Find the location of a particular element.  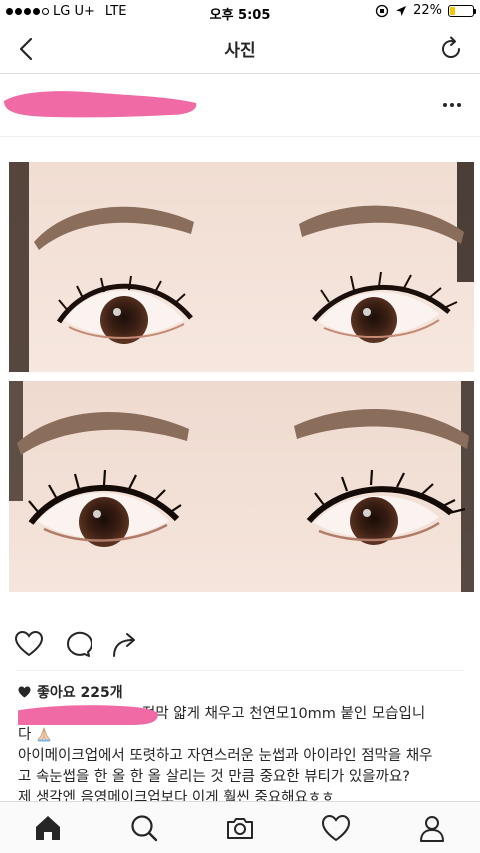

caption-line-2: 다 is located at coordinates (25, 735).